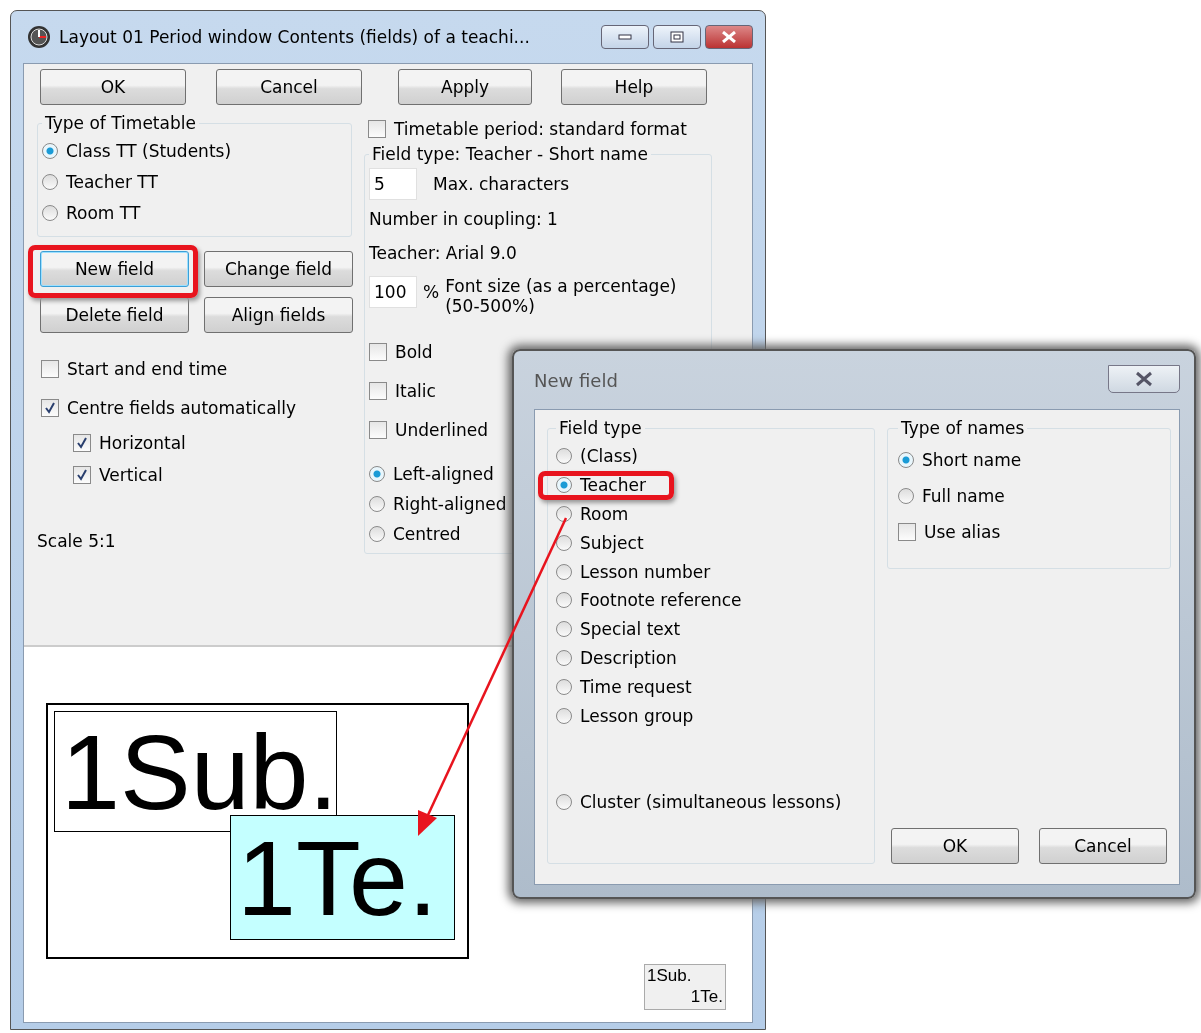 The image size is (1201, 1033). What do you see at coordinates (450, 504) in the screenshot?
I see `radio-label: Right-aligned` at bounding box center [450, 504].